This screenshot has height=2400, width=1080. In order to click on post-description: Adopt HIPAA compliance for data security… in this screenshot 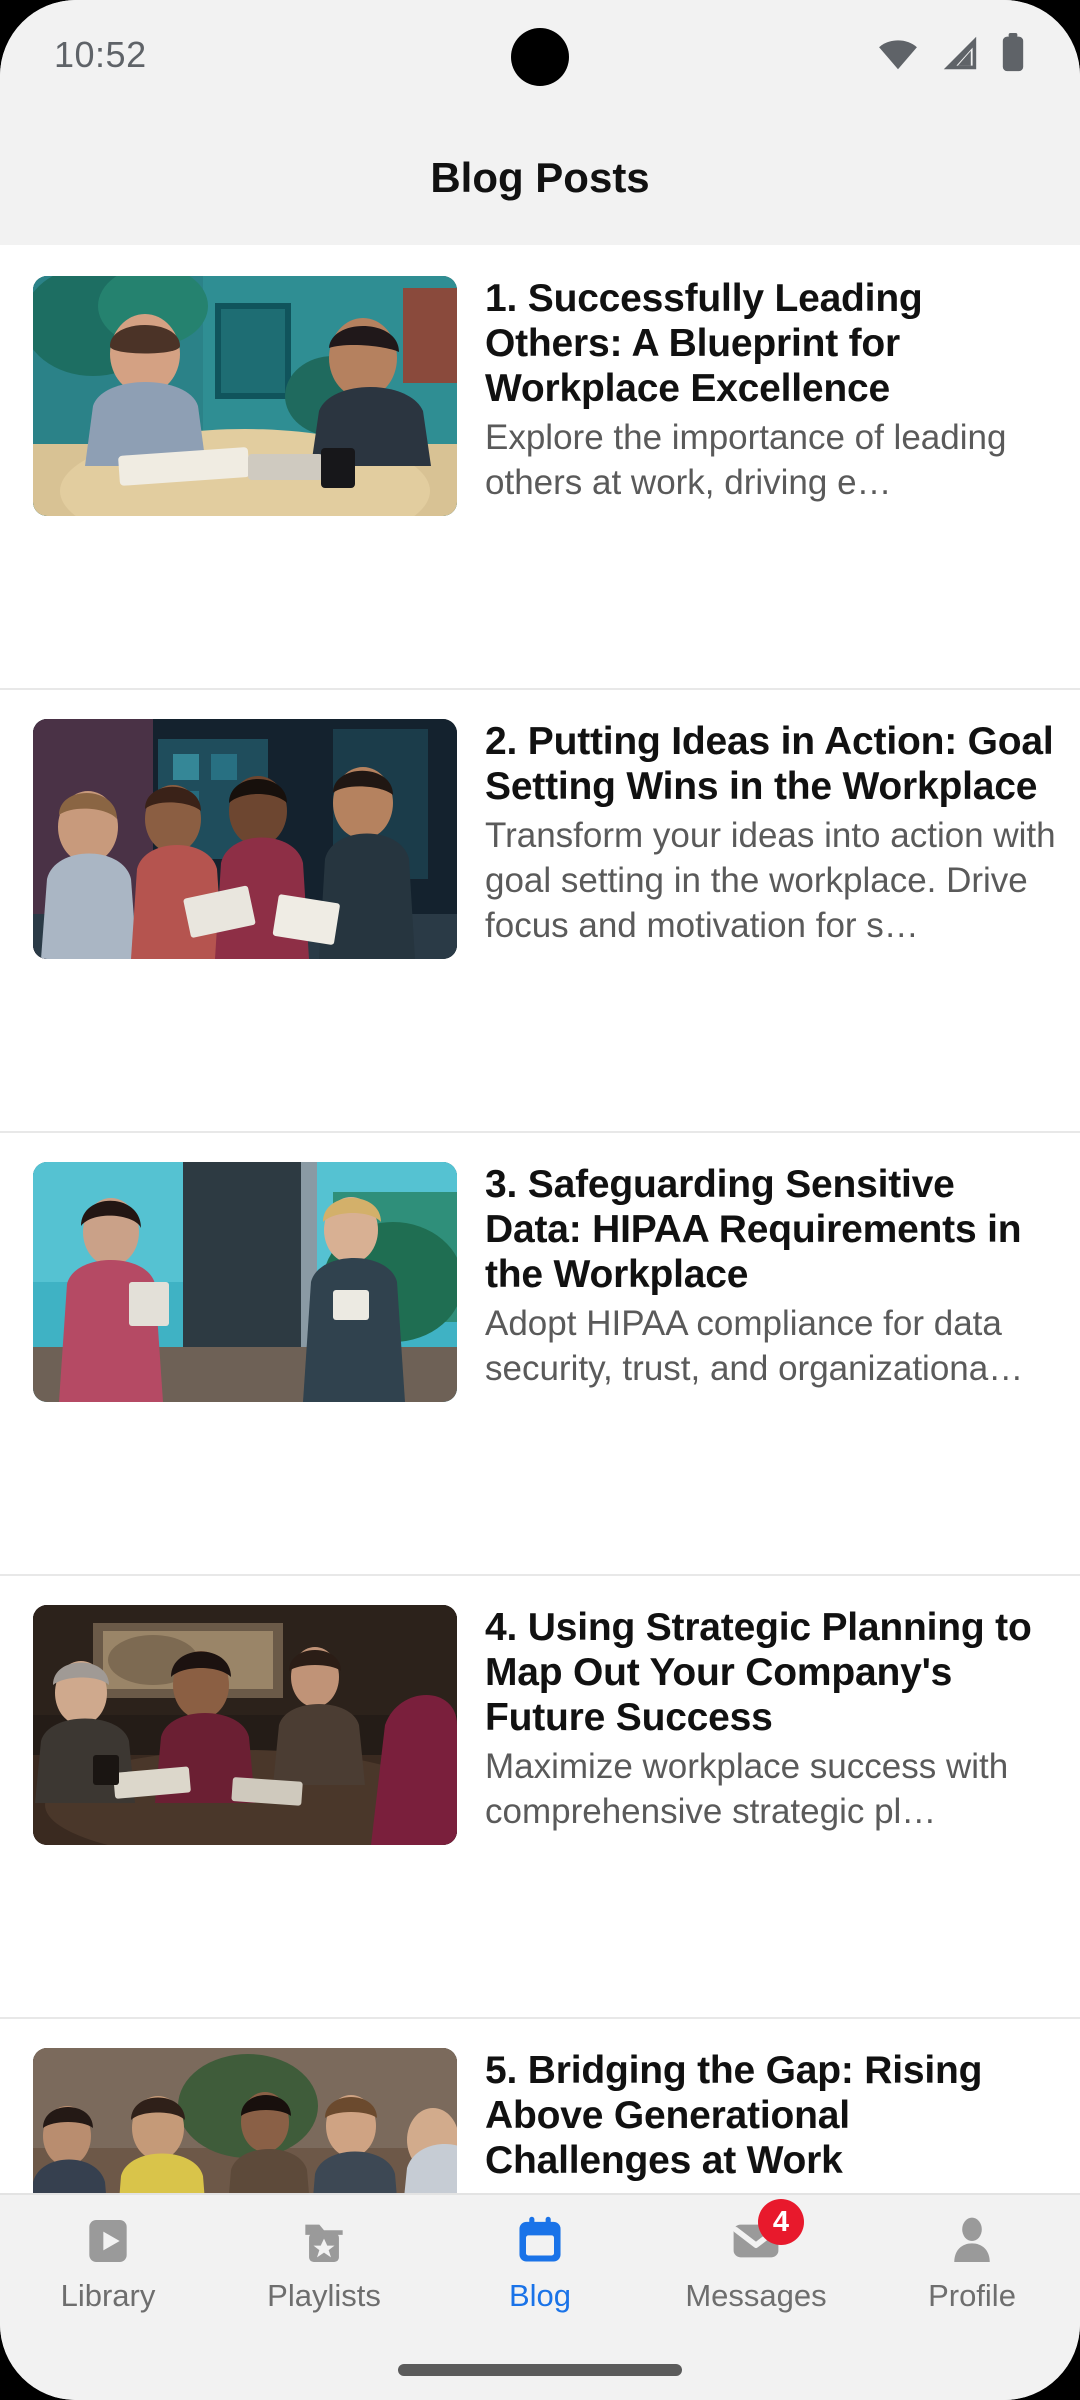, I will do `click(754, 1346)`.